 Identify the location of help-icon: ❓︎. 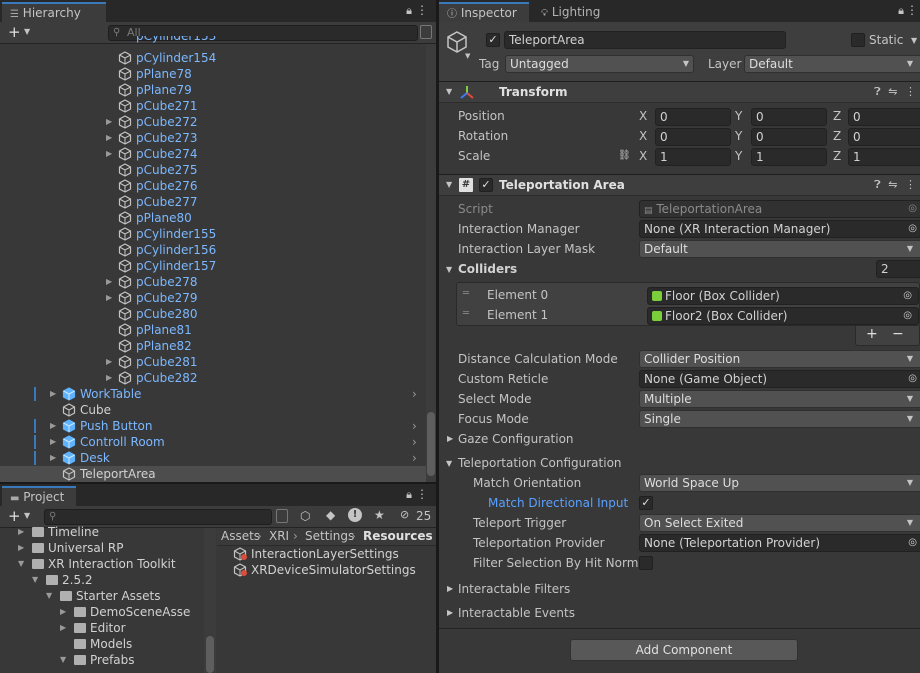
(877, 184).